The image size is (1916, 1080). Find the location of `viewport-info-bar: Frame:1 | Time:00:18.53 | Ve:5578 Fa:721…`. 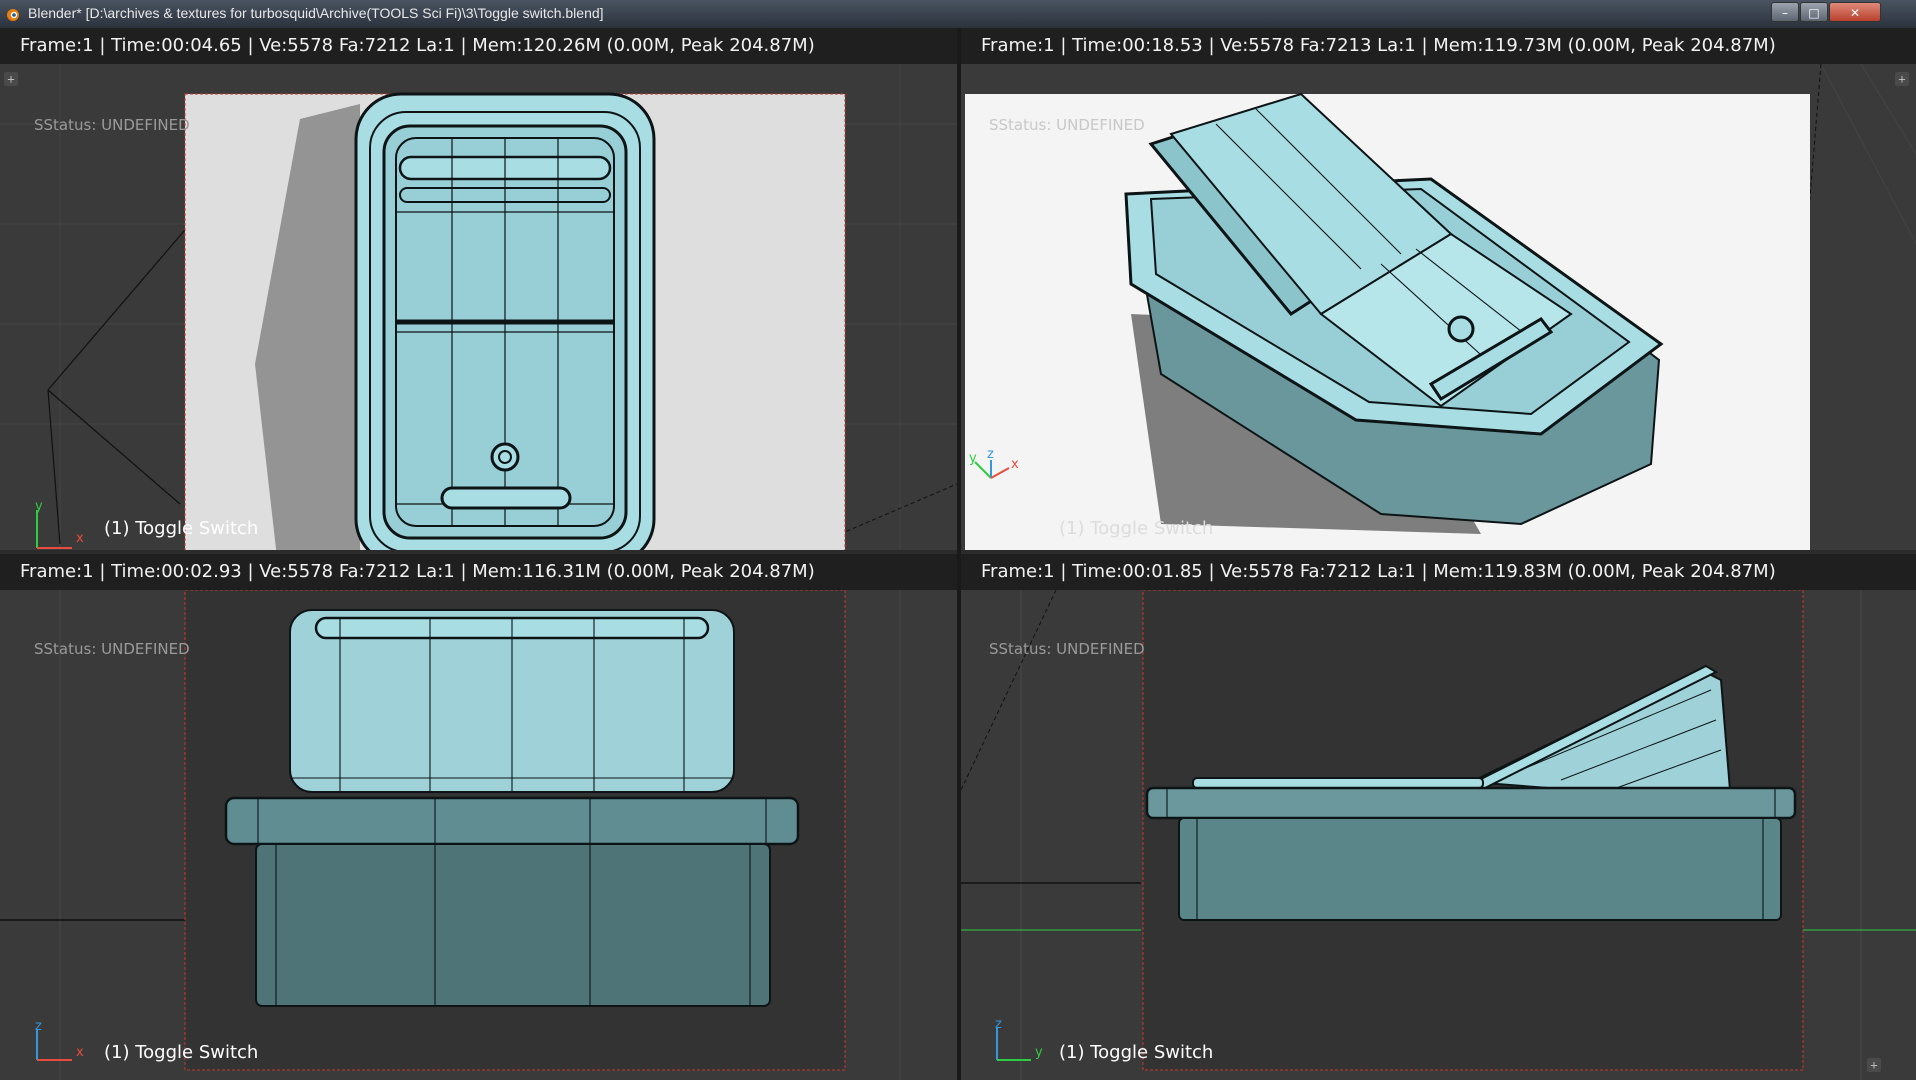

viewport-info-bar: Frame:1 | Time:00:18.53 | Ve:5578 Fa:721… is located at coordinates (1438, 46).